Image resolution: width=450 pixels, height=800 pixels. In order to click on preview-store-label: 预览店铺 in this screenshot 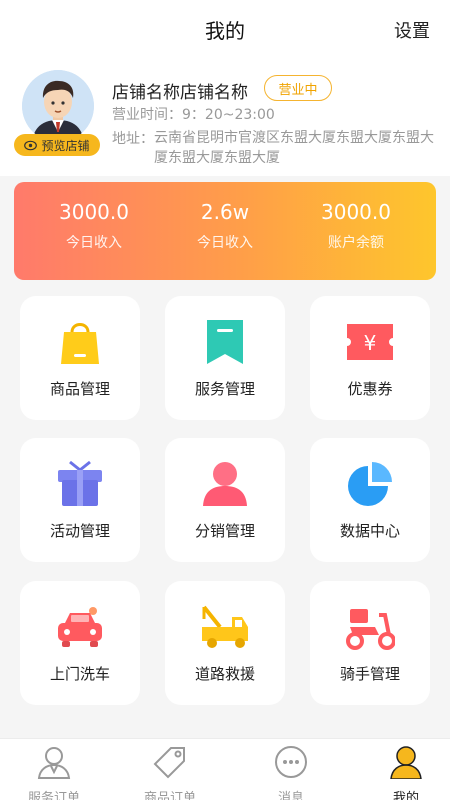, I will do `click(65, 145)`.